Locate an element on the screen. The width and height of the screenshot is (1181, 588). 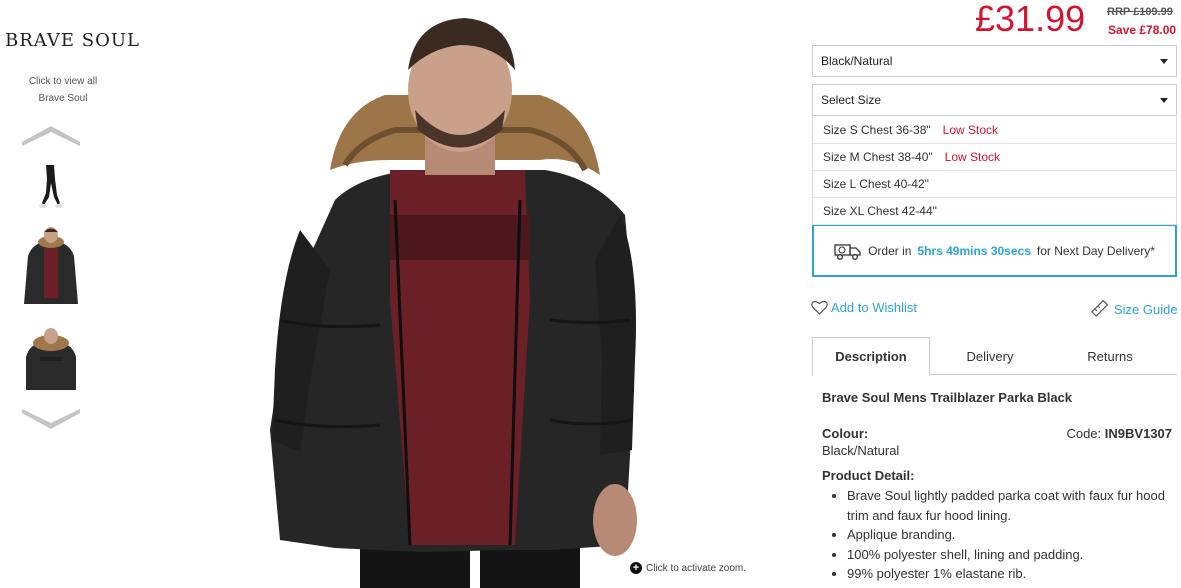
brand-logo: BRAVE SOUL is located at coordinates (72, 40).